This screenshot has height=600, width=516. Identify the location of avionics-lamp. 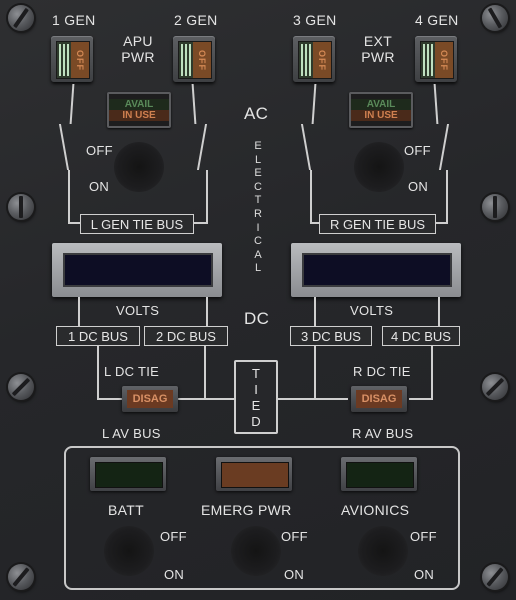
(379, 474).